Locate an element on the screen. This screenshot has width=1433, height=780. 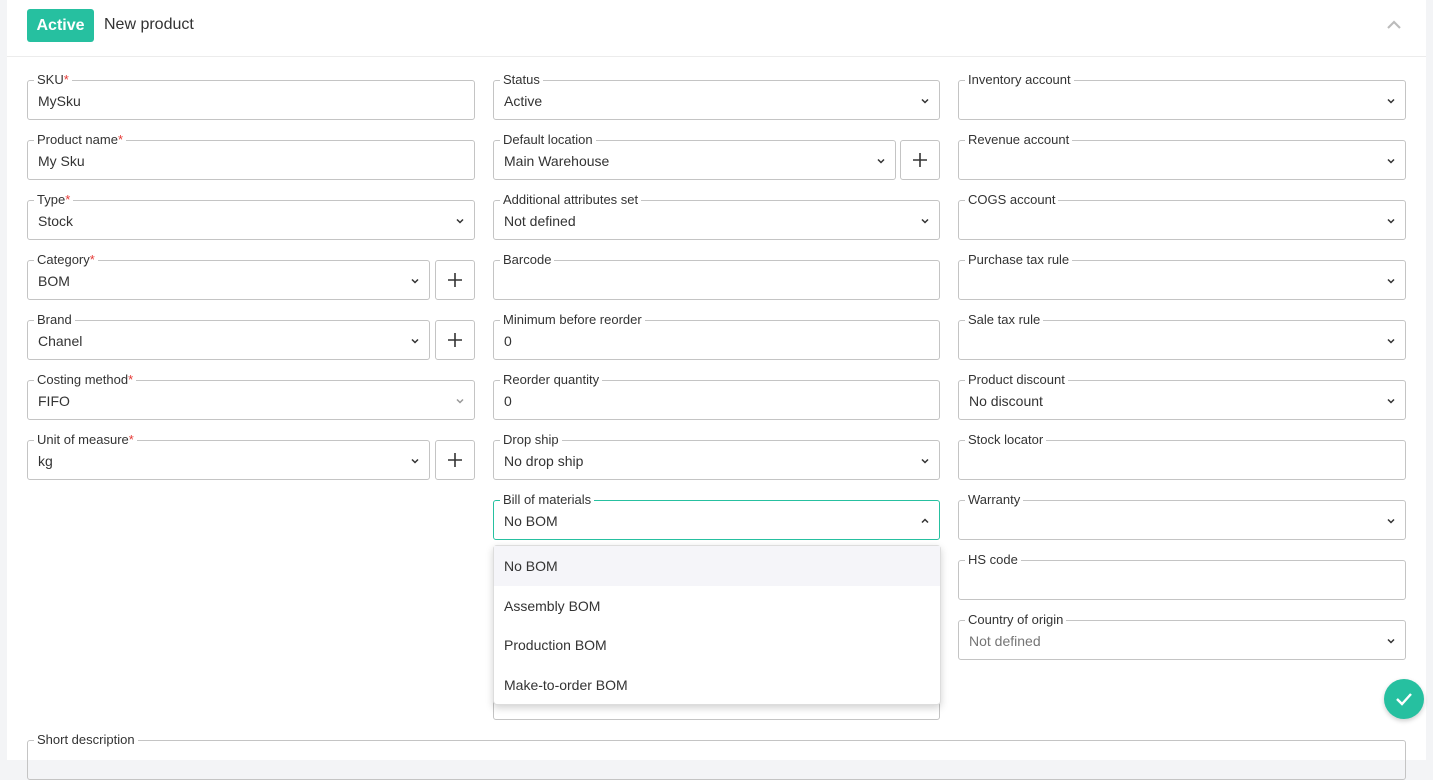
hs-code-input: HS code is located at coordinates (1182, 576).